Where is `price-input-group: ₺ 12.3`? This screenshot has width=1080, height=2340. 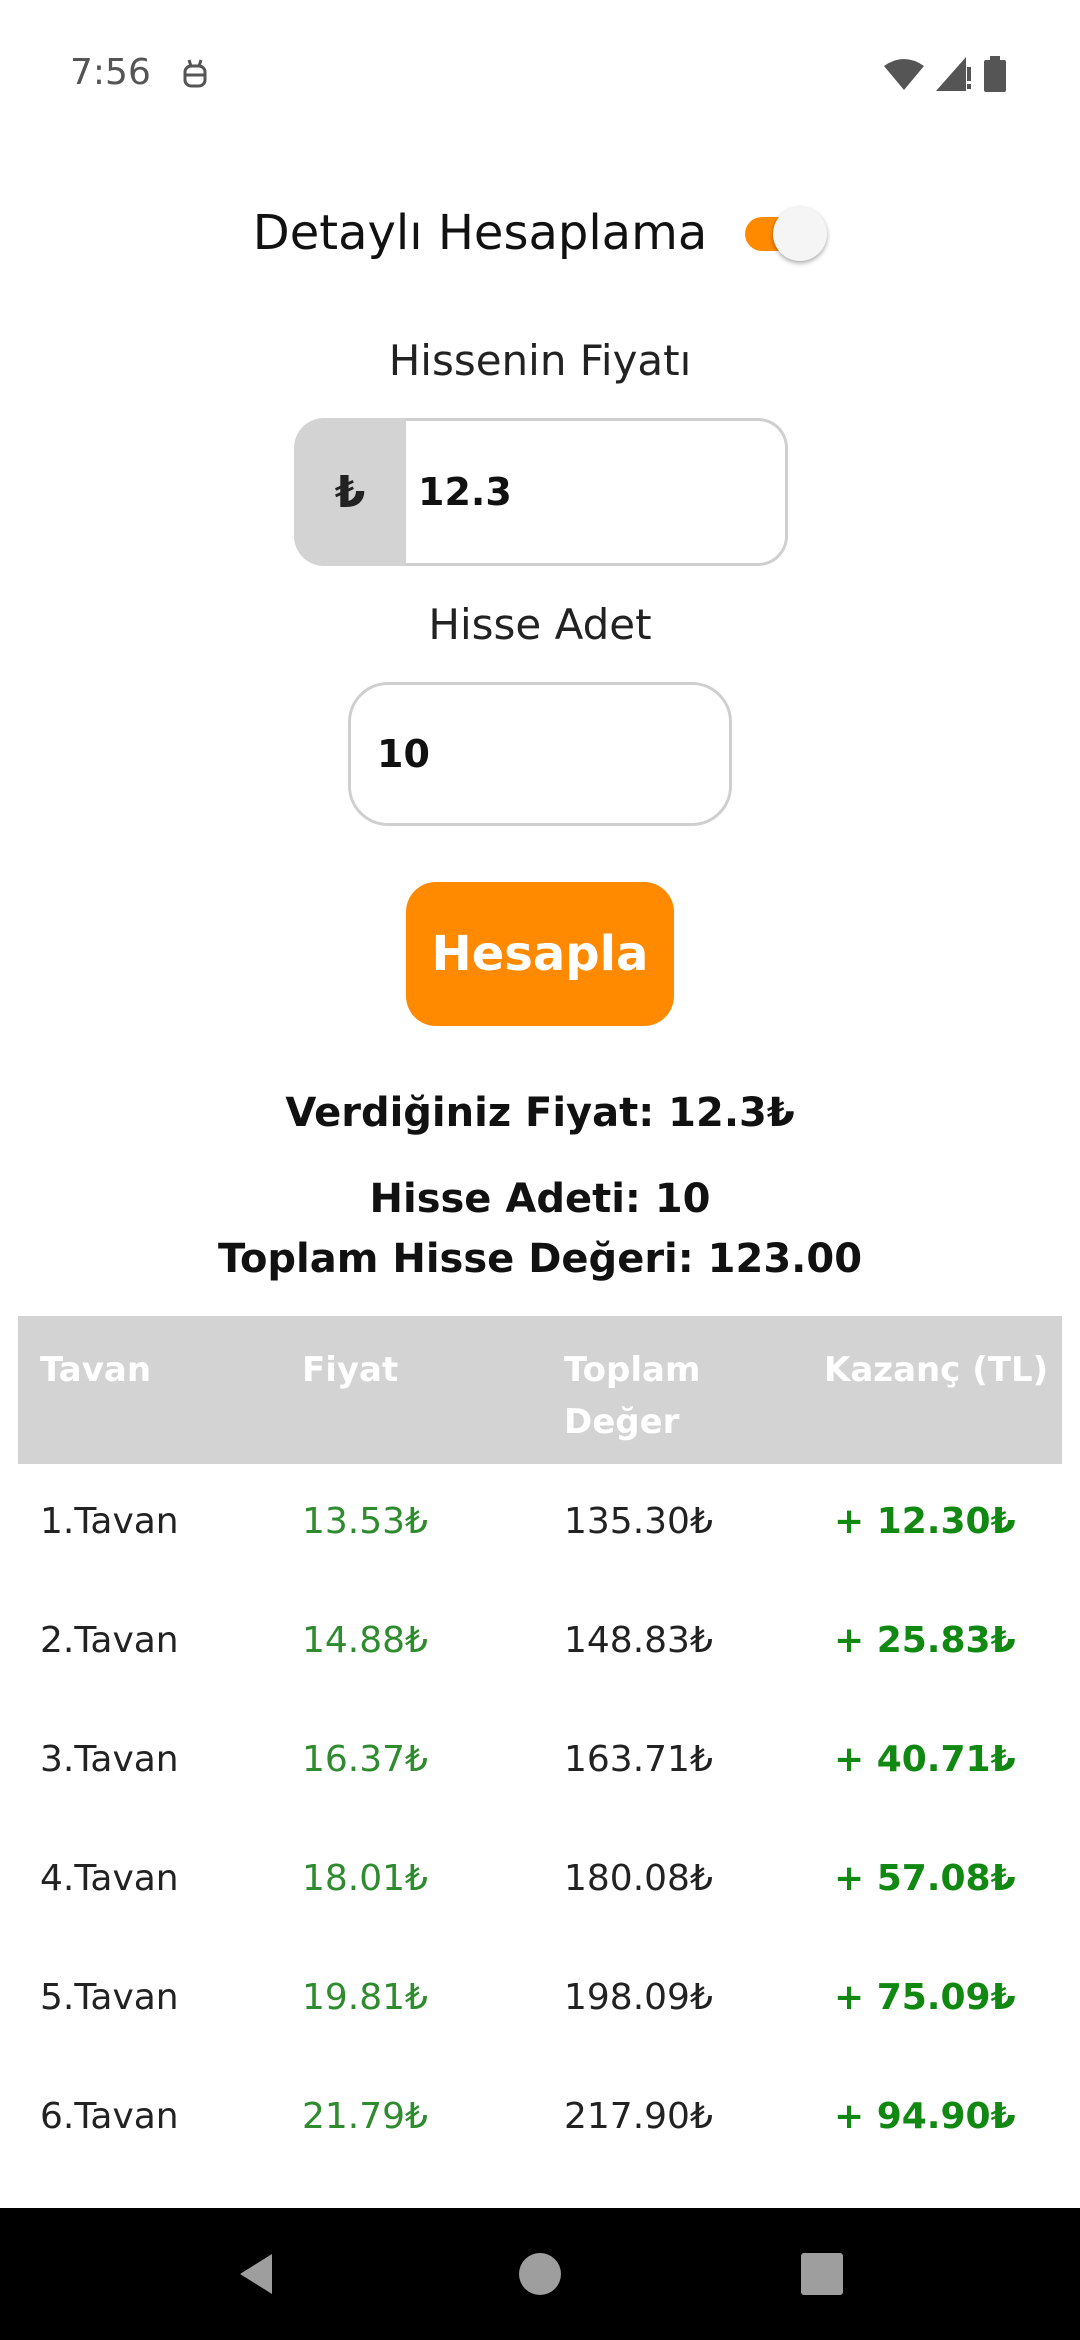 price-input-group: ₺ 12.3 is located at coordinates (541, 492).